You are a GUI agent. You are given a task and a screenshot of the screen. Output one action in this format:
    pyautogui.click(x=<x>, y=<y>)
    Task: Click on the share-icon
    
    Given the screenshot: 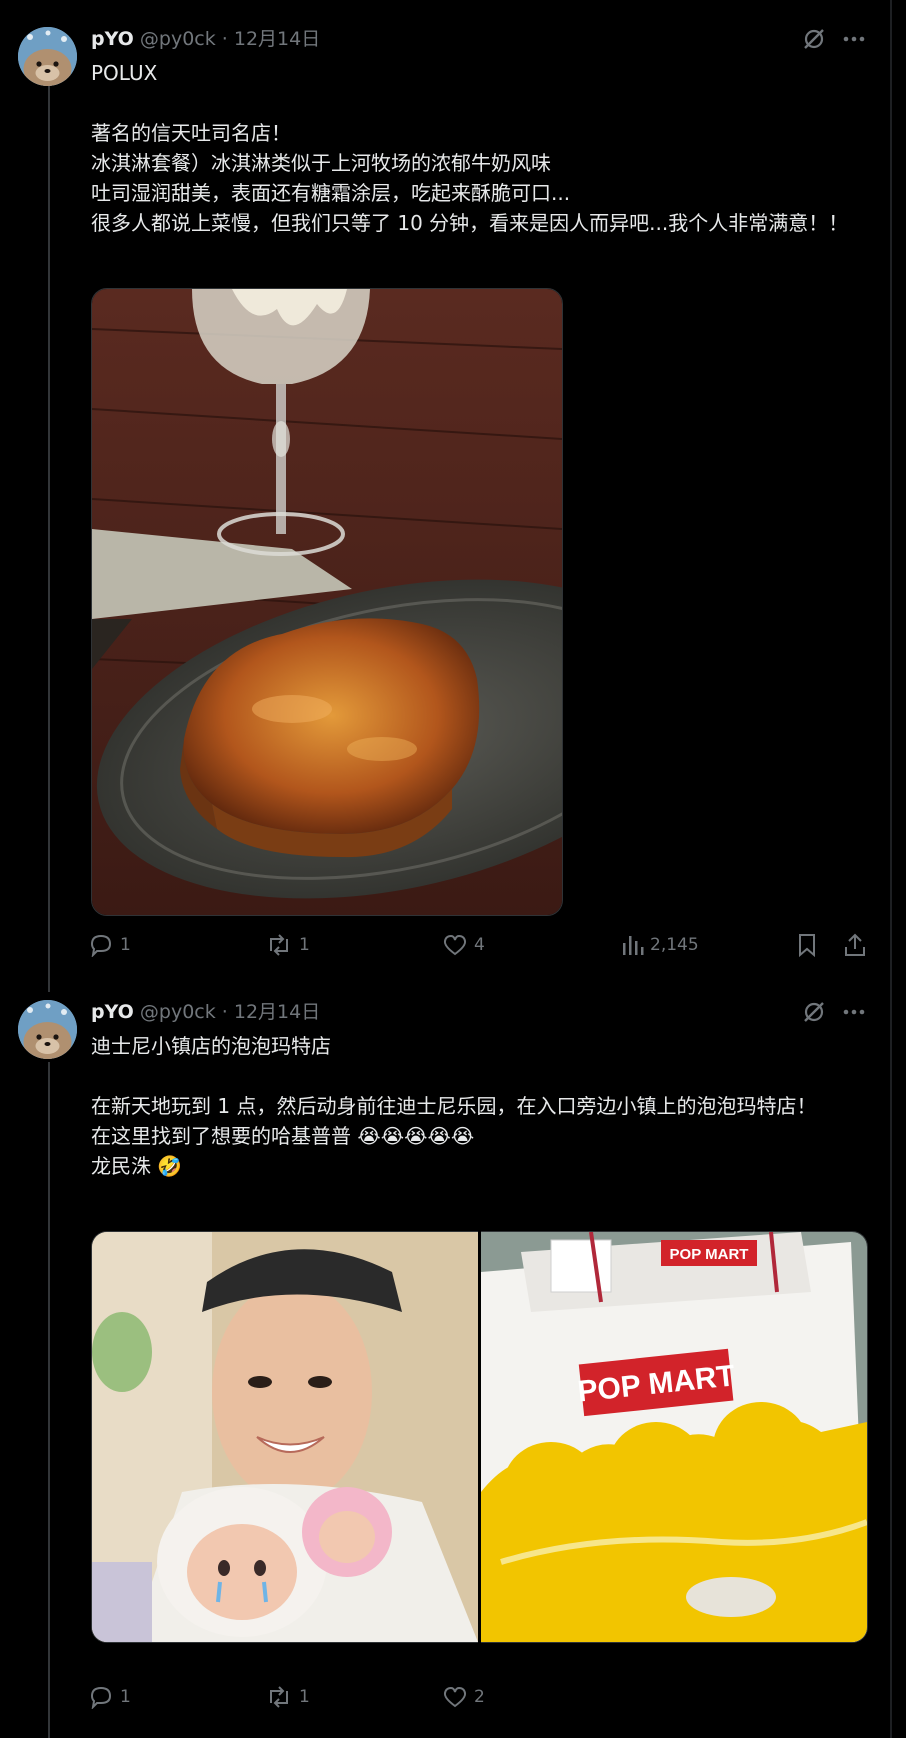 What is the action you would take?
    pyautogui.click(x=855, y=944)
    